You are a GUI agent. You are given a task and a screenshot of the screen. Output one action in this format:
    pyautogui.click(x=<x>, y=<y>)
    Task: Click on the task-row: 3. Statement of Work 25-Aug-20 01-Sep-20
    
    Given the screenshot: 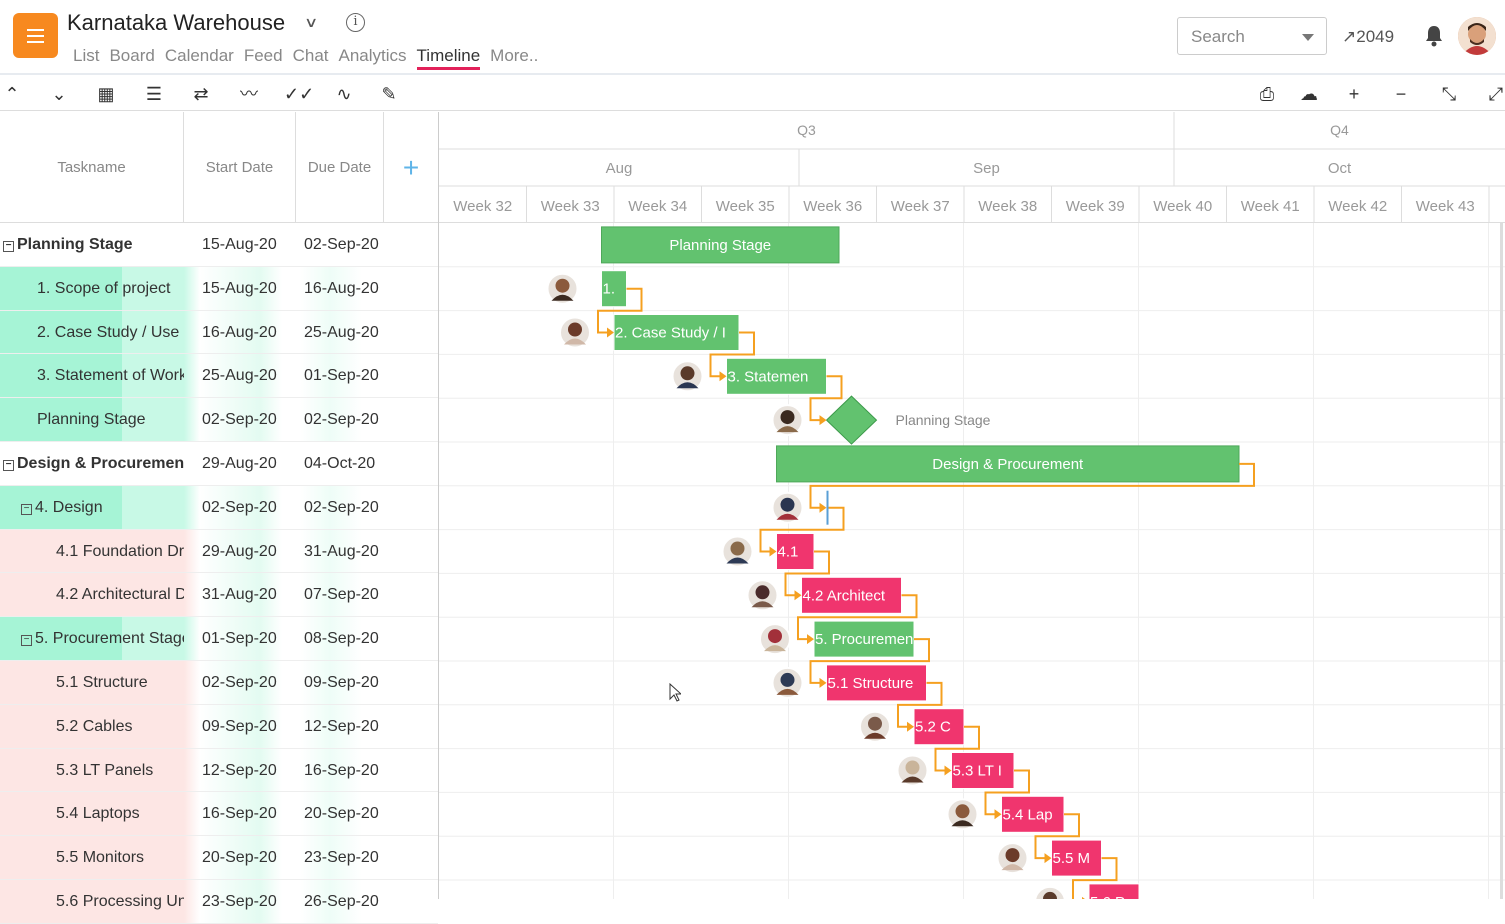 What is the action you would take?
    pyautogui.click(x=219, y=376)
    